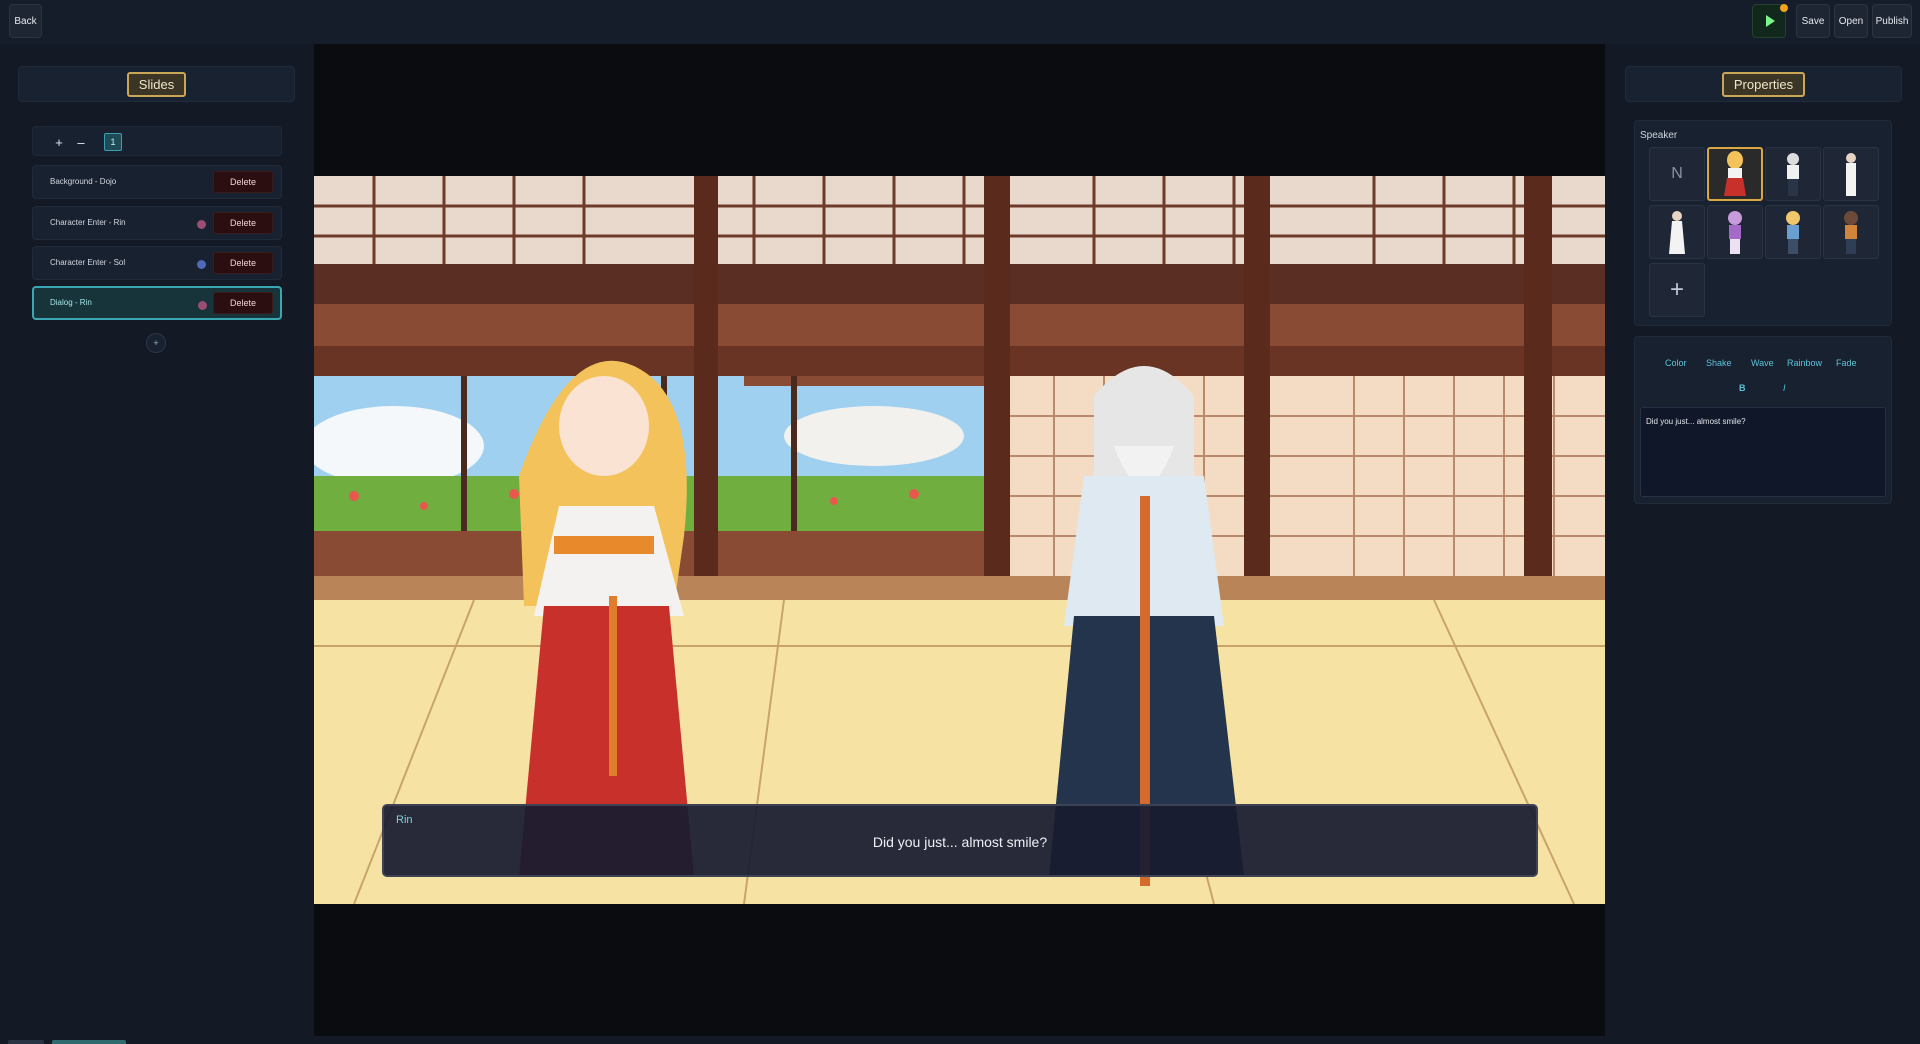 The image size is (1920, 1044). Describe the element at coordinates (157, 141) in the screenshot. I see `slide-controls: + – 1` at that location.